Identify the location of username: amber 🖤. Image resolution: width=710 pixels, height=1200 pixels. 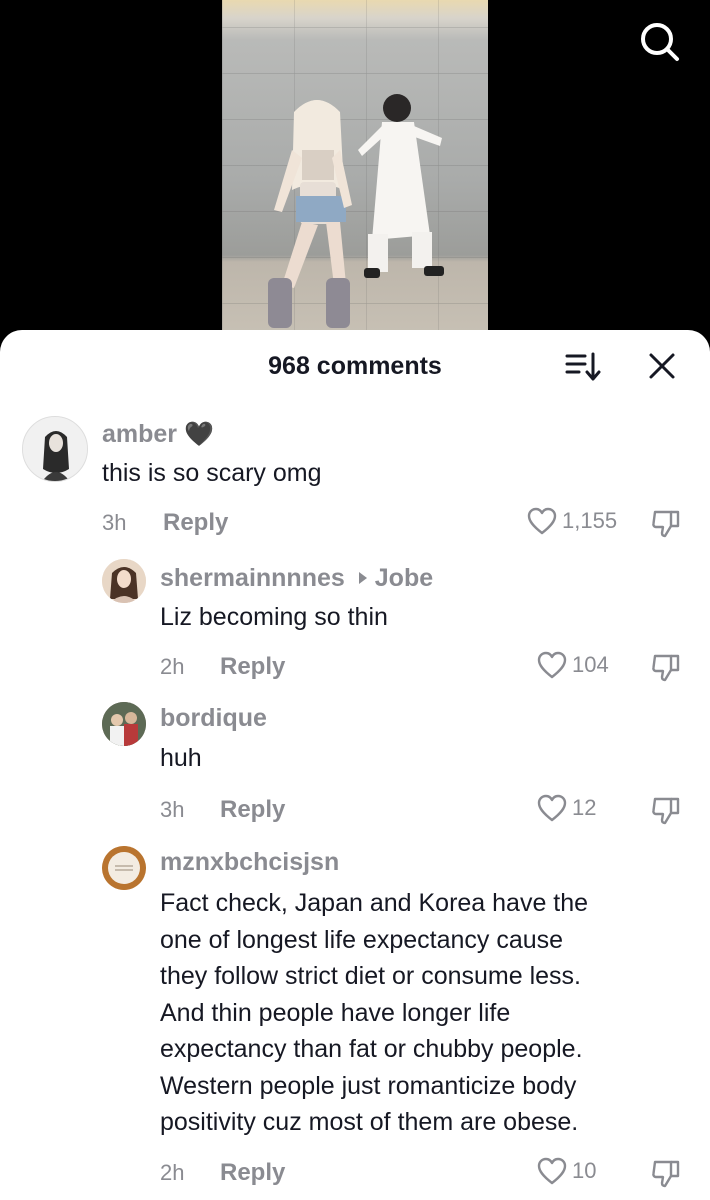
(158, 434).